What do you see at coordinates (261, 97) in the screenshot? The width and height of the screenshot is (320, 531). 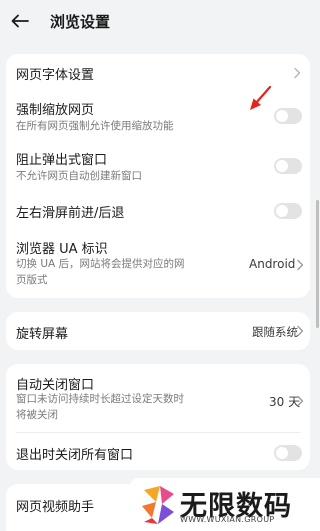 I see `annotation-arrow-icon` at bounding box center [261, 97].